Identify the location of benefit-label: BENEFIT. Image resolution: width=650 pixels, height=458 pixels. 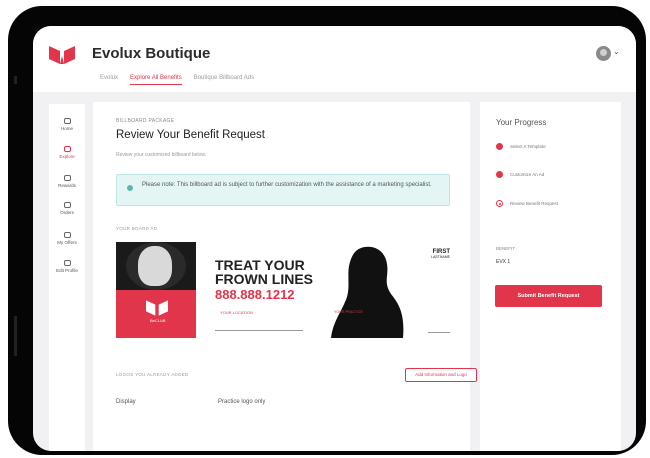
(506, 248).